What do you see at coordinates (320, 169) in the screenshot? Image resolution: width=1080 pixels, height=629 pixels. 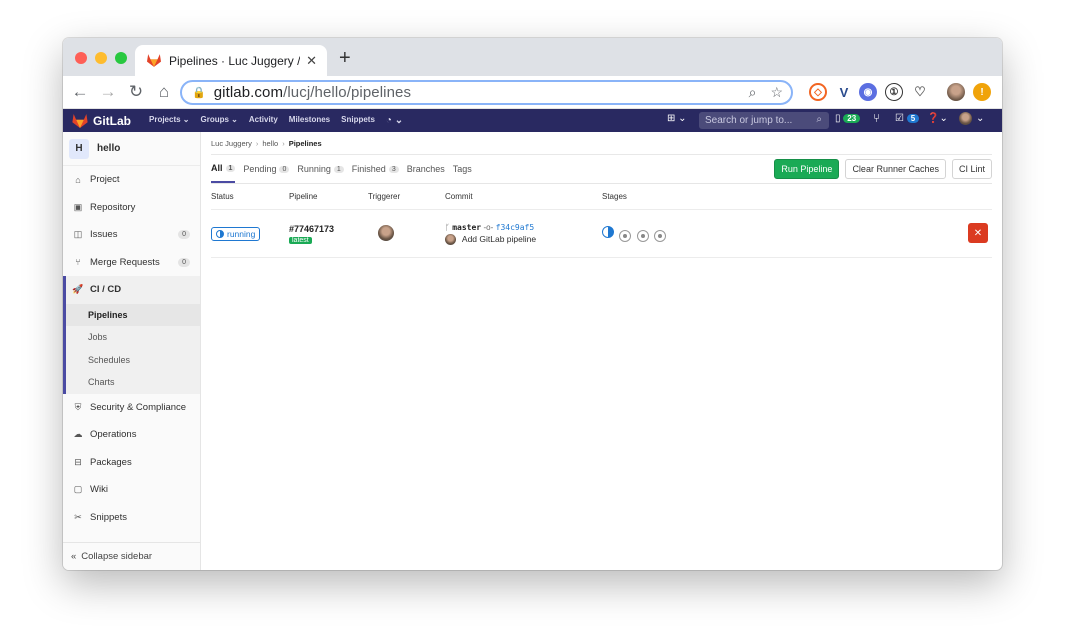 I see `tab-running: Running 1` at bounding box center [320, 169].